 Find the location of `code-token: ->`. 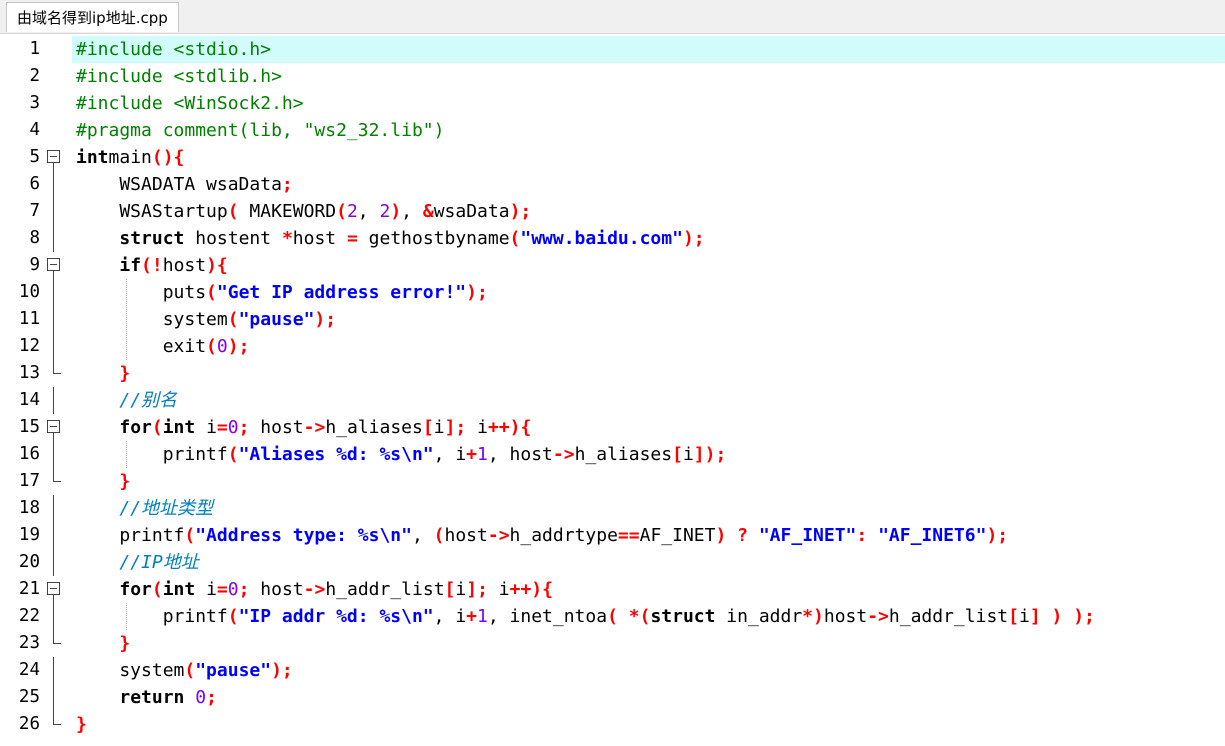

code-token: -> is located at coordinates (314, 427).